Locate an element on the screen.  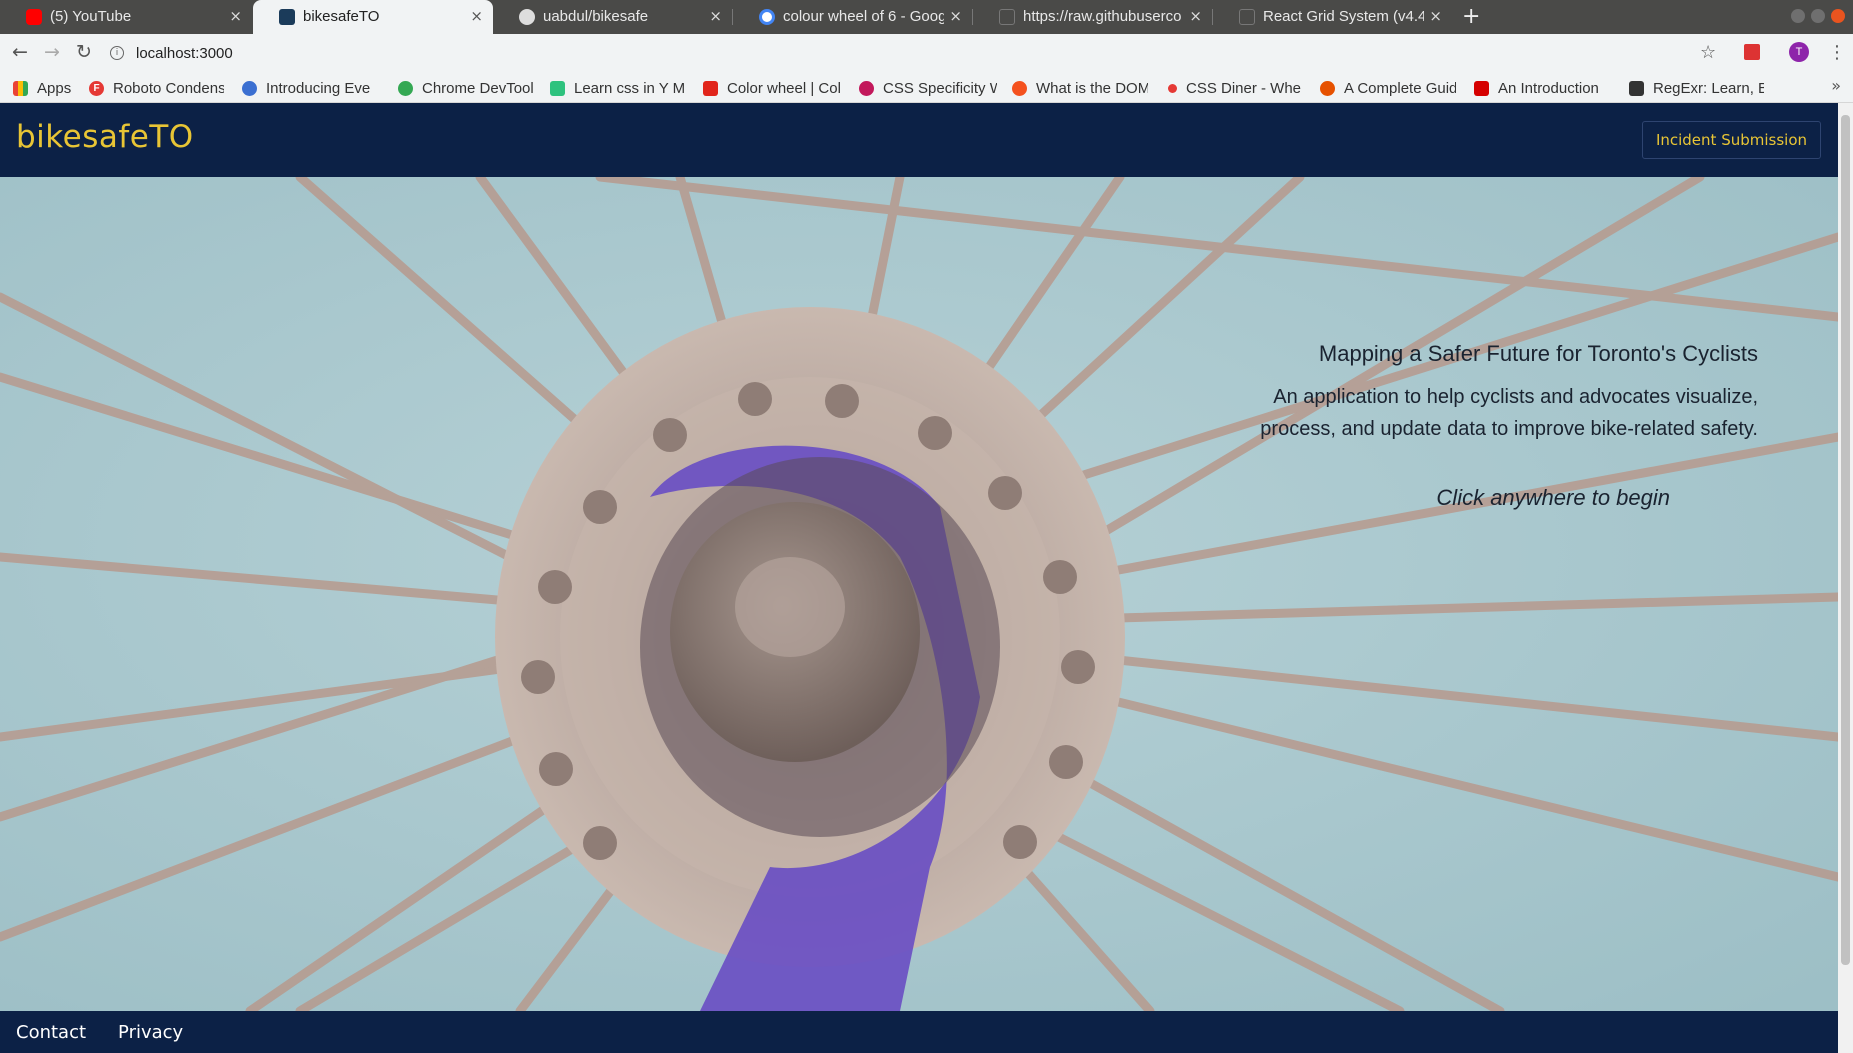
bookmark-apps: Apps is located at coordinates (44, 88).